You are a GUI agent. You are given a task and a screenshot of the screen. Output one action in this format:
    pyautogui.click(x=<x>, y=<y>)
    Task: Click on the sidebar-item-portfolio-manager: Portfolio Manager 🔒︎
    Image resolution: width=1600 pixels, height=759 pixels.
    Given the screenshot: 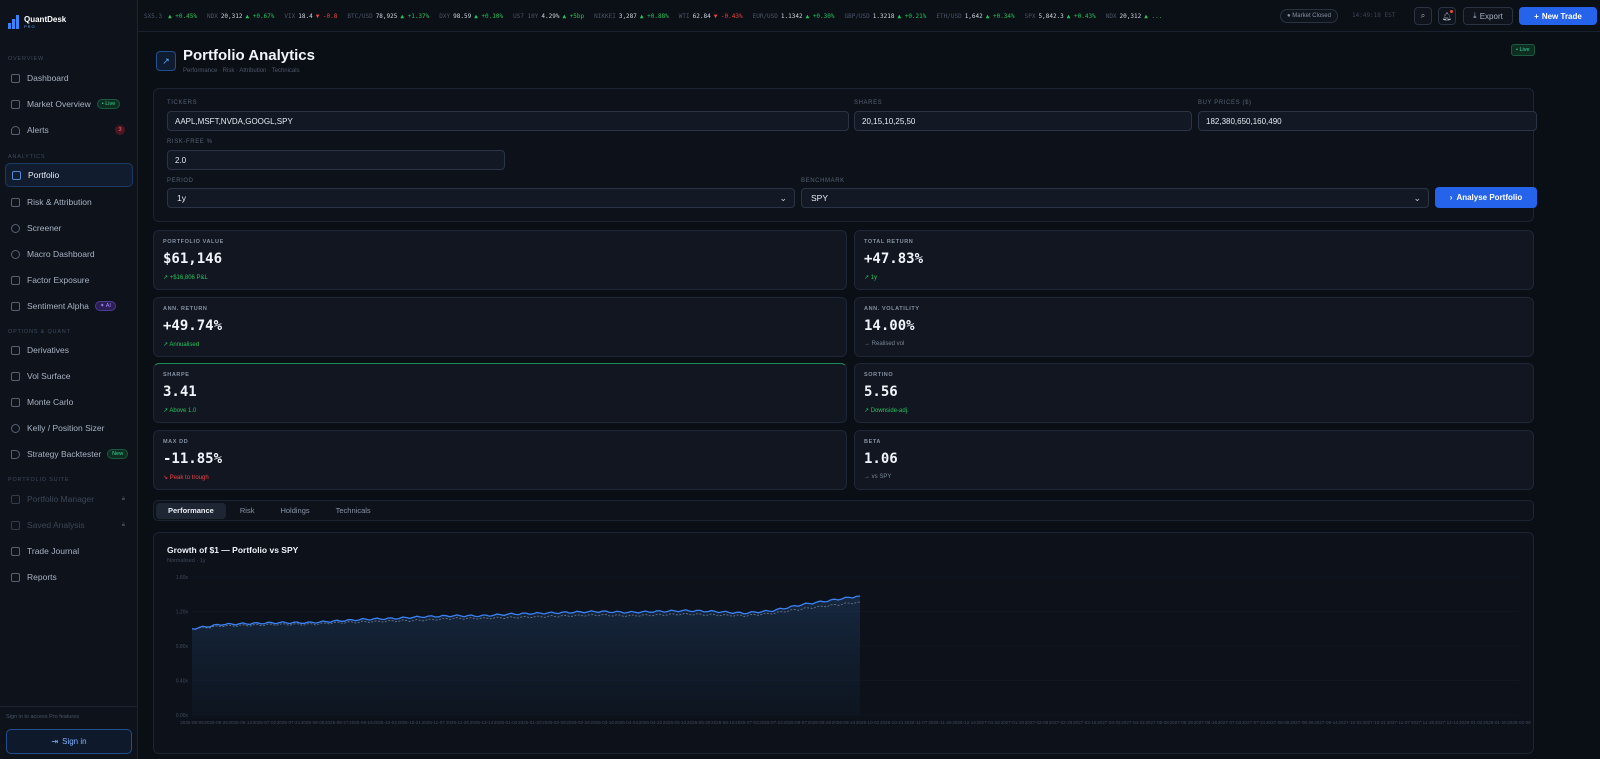 What is the action you would take?
    pyautogui.click(x=69, y=499)
    